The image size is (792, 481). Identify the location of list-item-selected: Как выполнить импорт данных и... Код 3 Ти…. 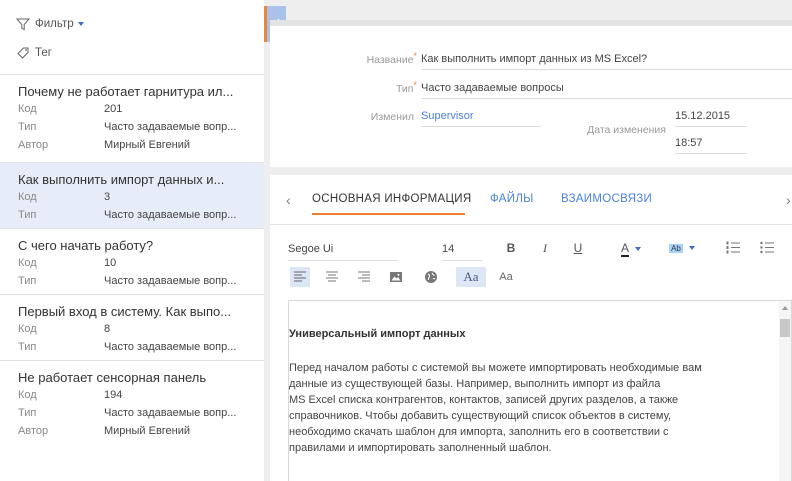
(132, 195).